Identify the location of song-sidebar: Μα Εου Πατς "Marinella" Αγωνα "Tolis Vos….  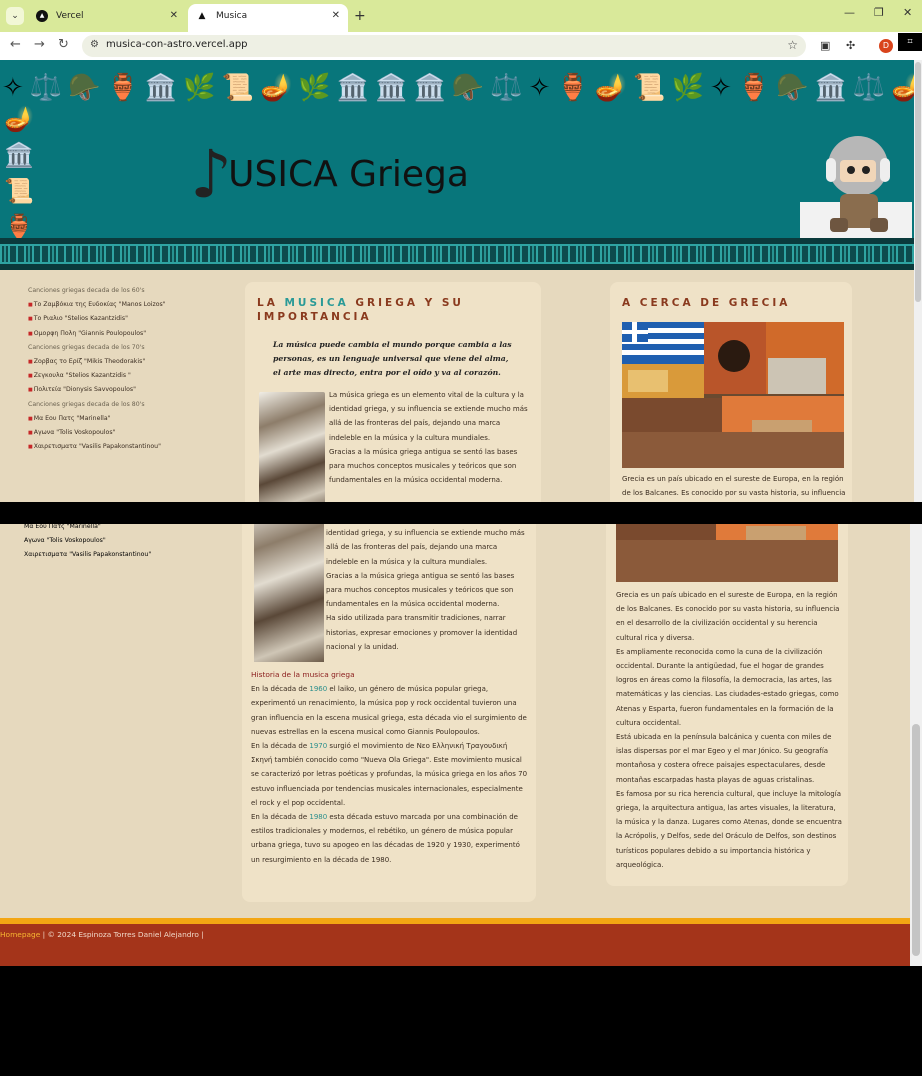
(124, 543).